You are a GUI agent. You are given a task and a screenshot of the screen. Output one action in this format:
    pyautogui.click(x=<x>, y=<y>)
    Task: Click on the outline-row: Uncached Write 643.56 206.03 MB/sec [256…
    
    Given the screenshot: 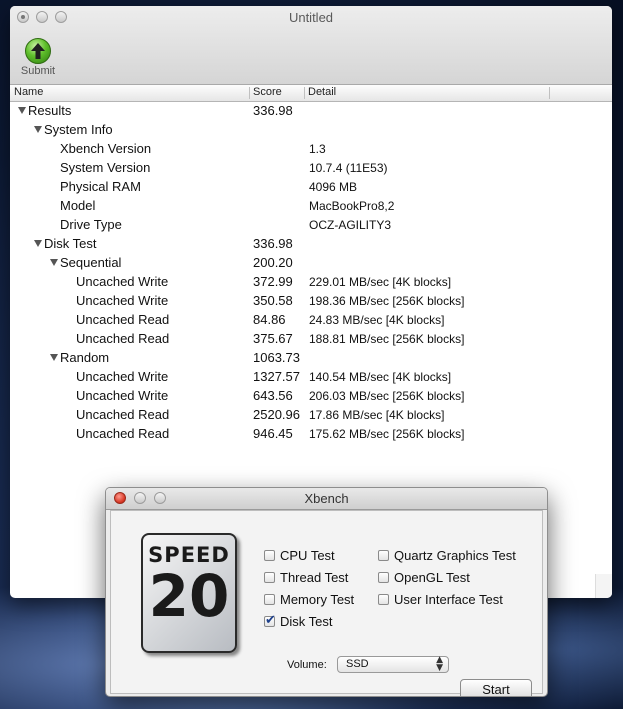 What is the action you would take?
    pyautogui.click(x=311, y=396)
    